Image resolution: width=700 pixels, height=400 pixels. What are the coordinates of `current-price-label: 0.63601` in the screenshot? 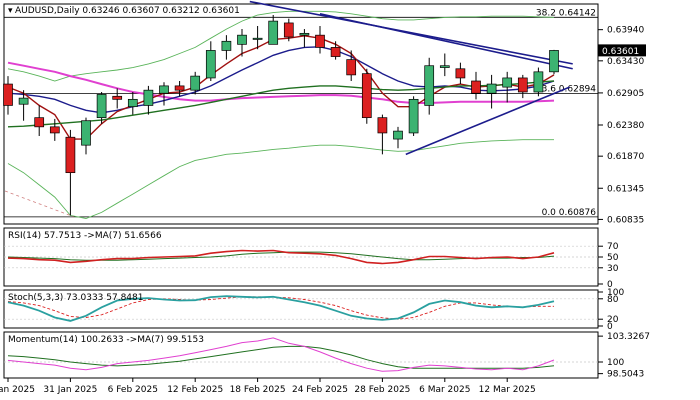 It's located at (620, 52).